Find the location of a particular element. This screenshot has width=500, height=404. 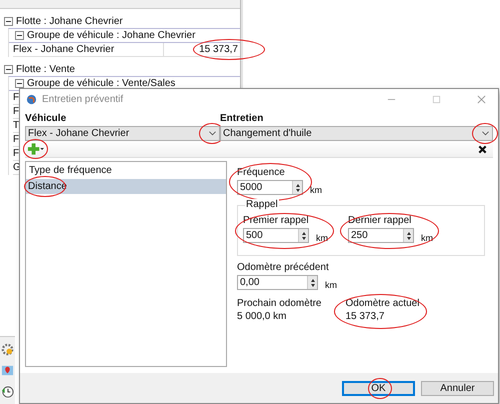

globe-icon is located at coordinates (31, 99).